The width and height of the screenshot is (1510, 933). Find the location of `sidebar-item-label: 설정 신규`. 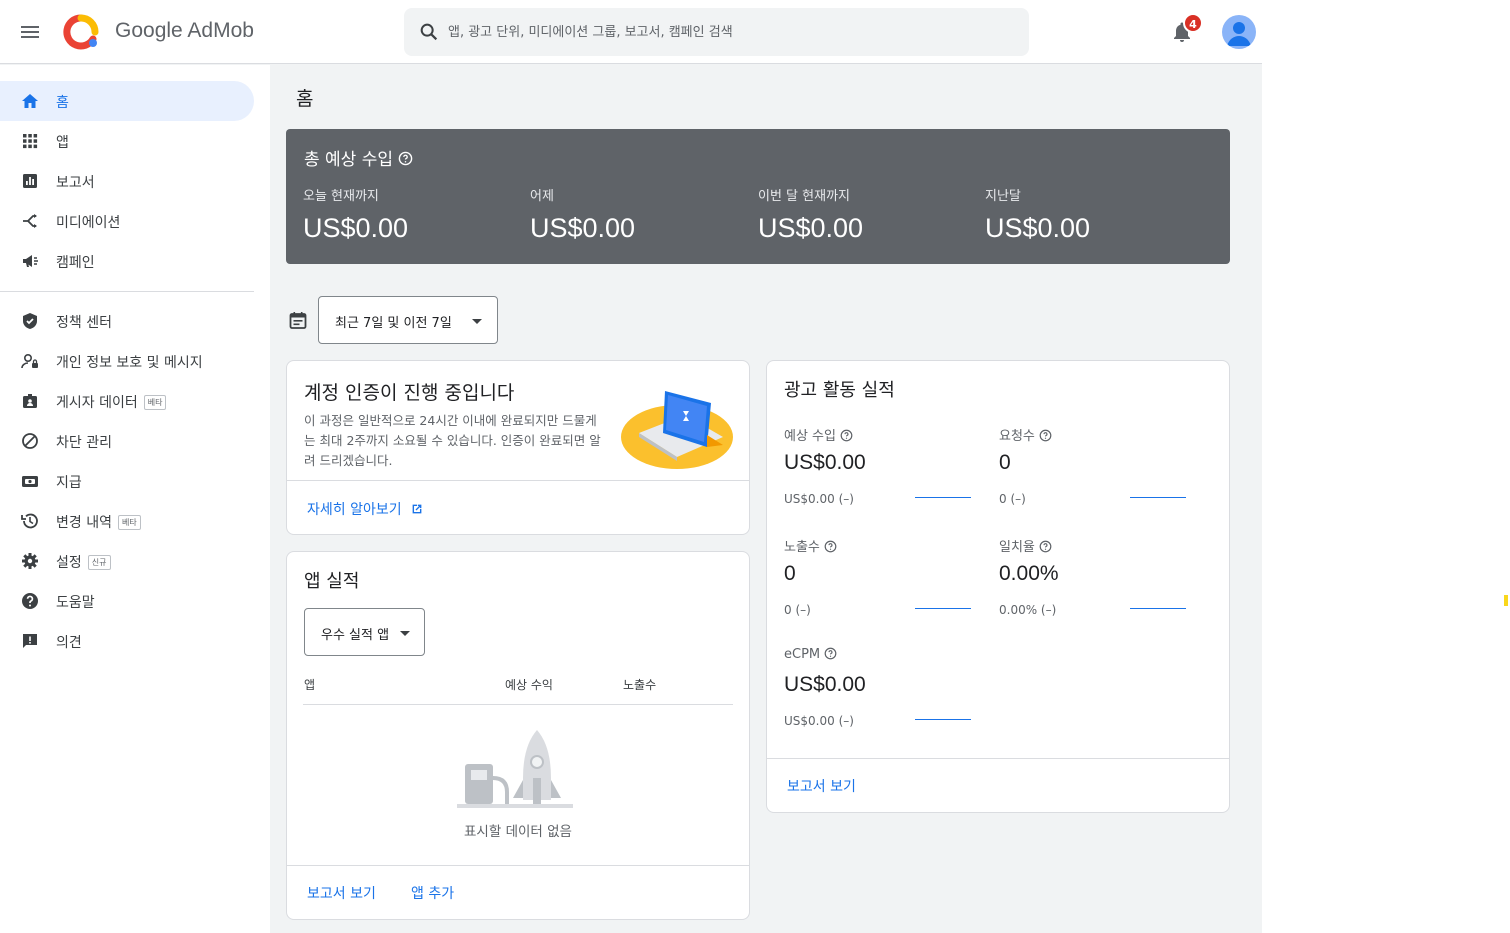

sidebar-item-label: 설정 신규 is located at coordinates (83, 562).